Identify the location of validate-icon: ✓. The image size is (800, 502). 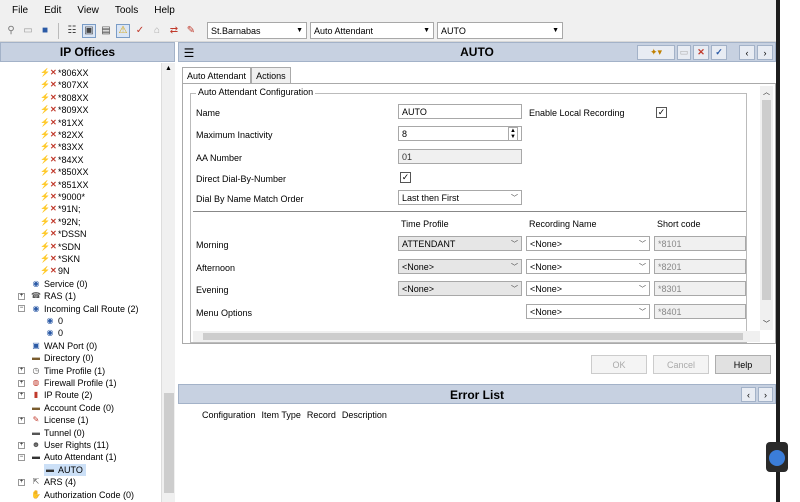
(140, 31).